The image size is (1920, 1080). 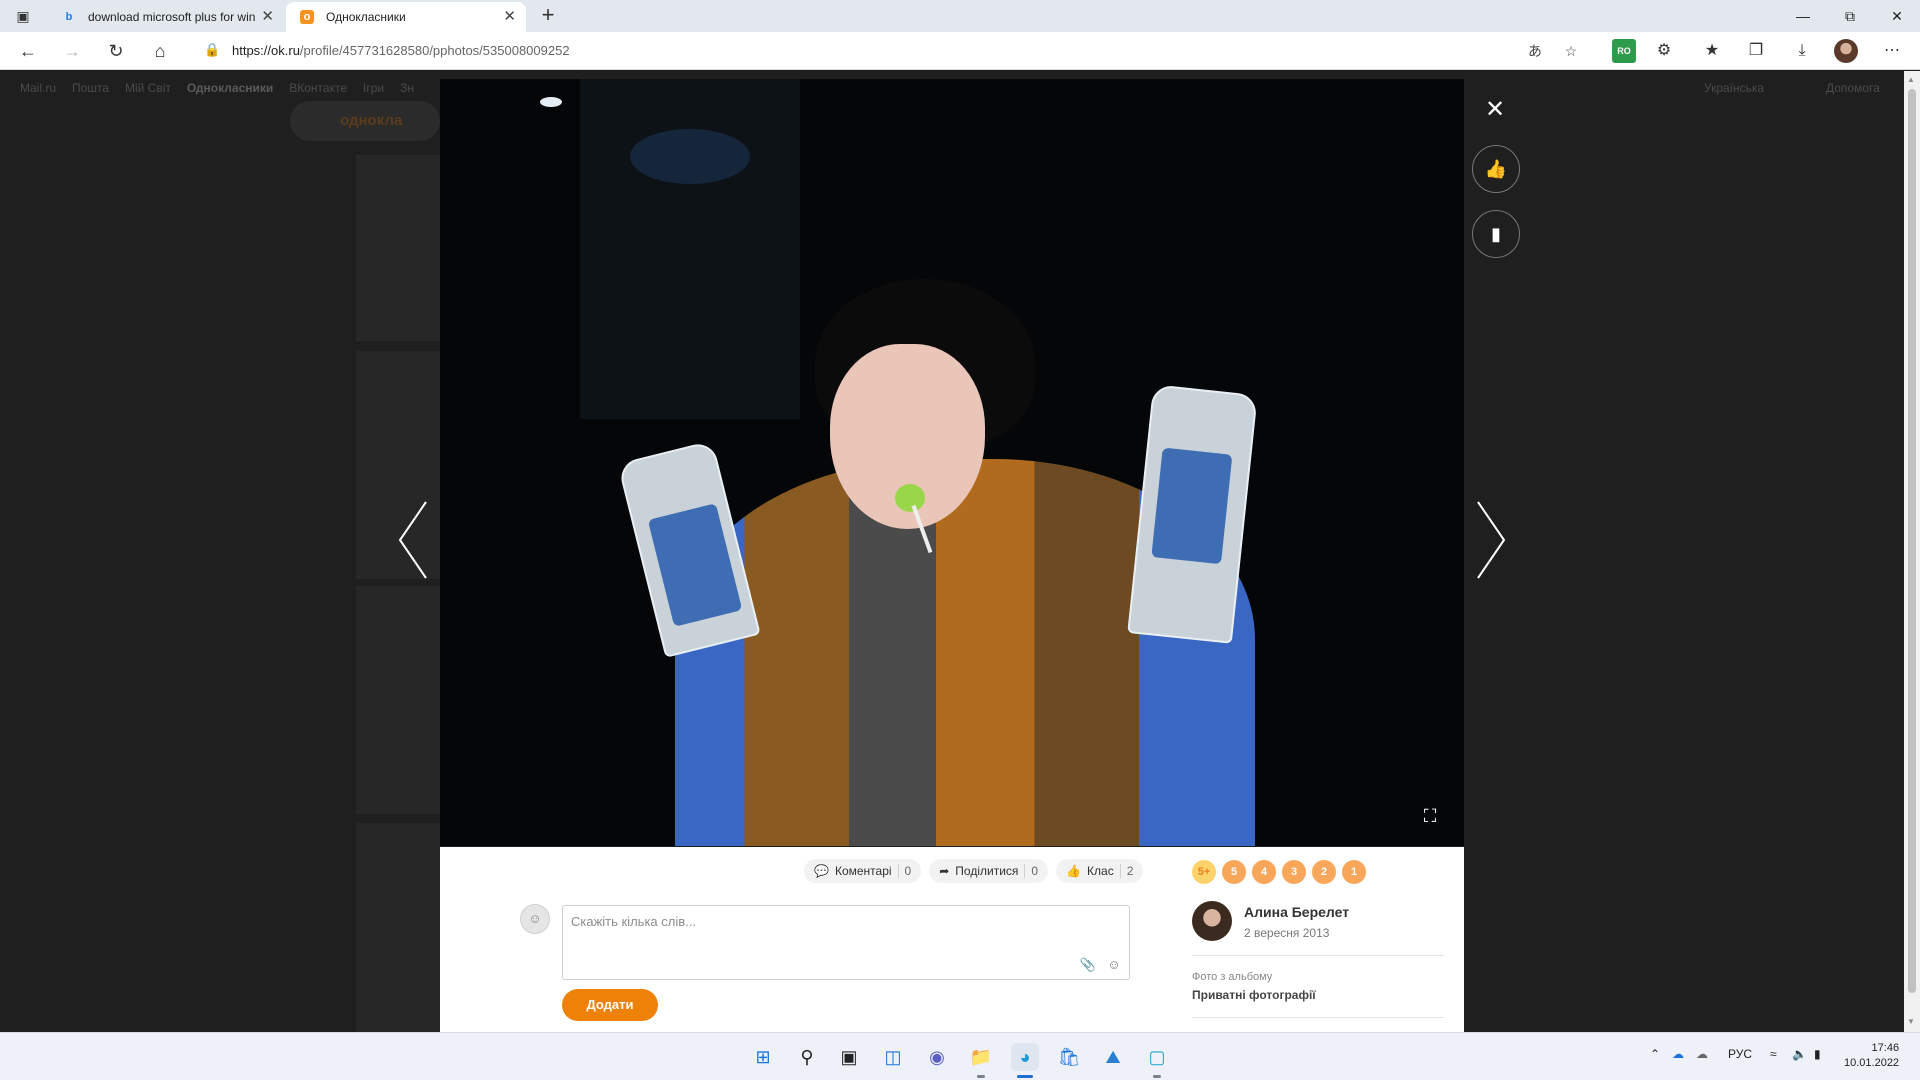 What do you see at coordinates (981, 1057) in the screenshot?
I see `file-explorer-icon: 📁` at bounding box center [981, 1057].